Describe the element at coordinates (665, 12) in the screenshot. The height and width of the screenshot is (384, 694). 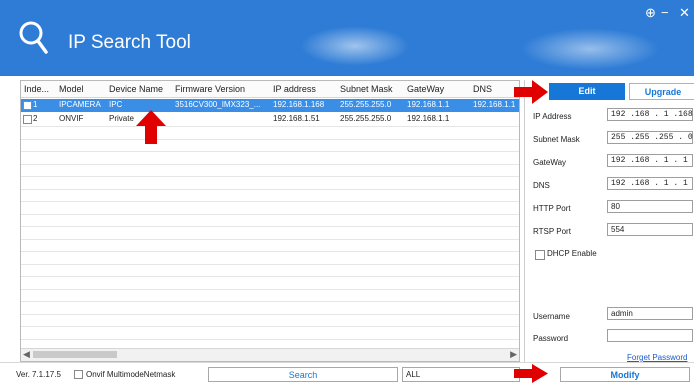
I see `minimize-icon: −` at that location.